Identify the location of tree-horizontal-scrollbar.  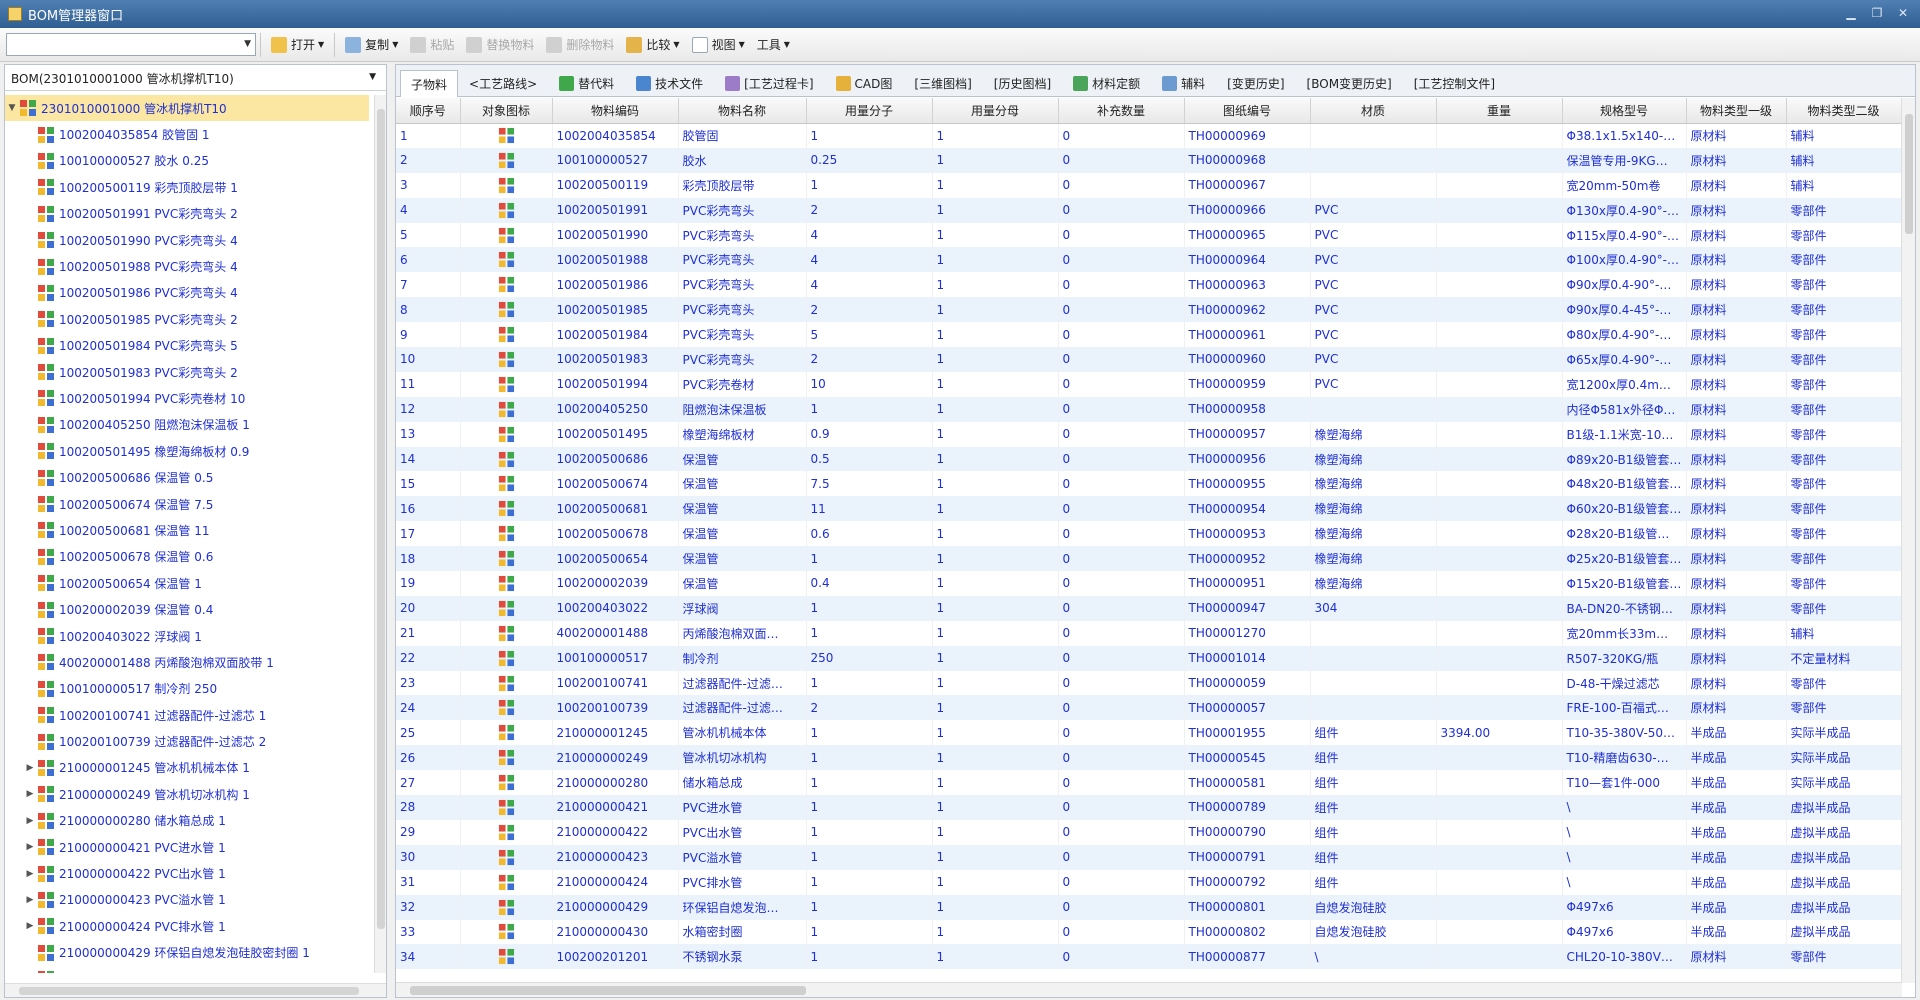
(195, 990).